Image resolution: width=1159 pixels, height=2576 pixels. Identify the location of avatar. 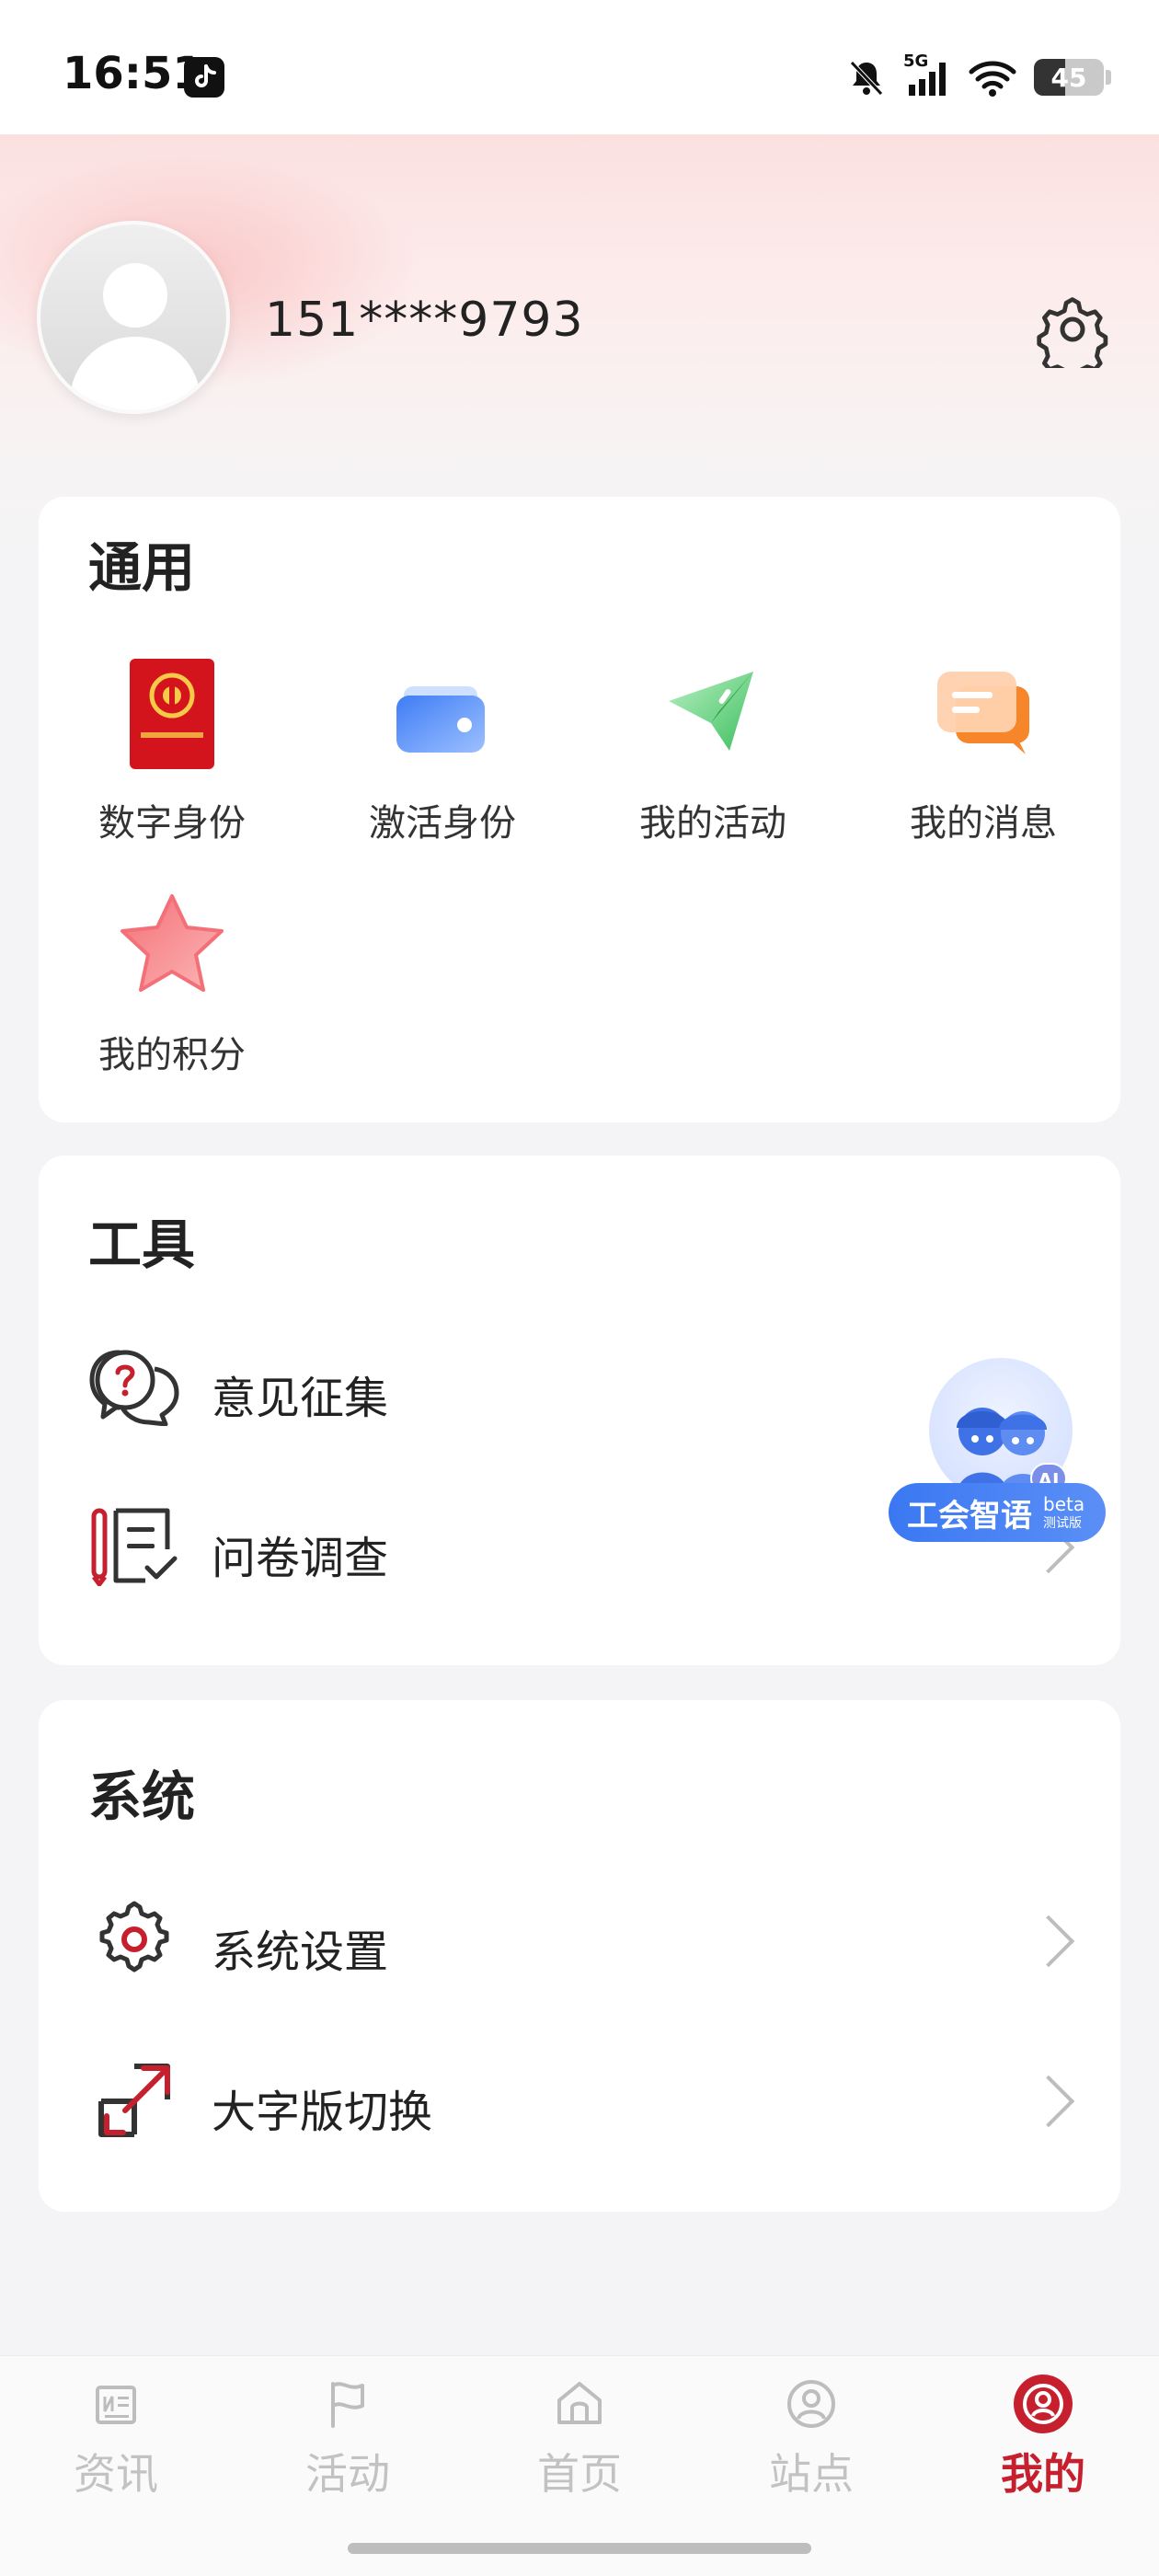
(133, 317).